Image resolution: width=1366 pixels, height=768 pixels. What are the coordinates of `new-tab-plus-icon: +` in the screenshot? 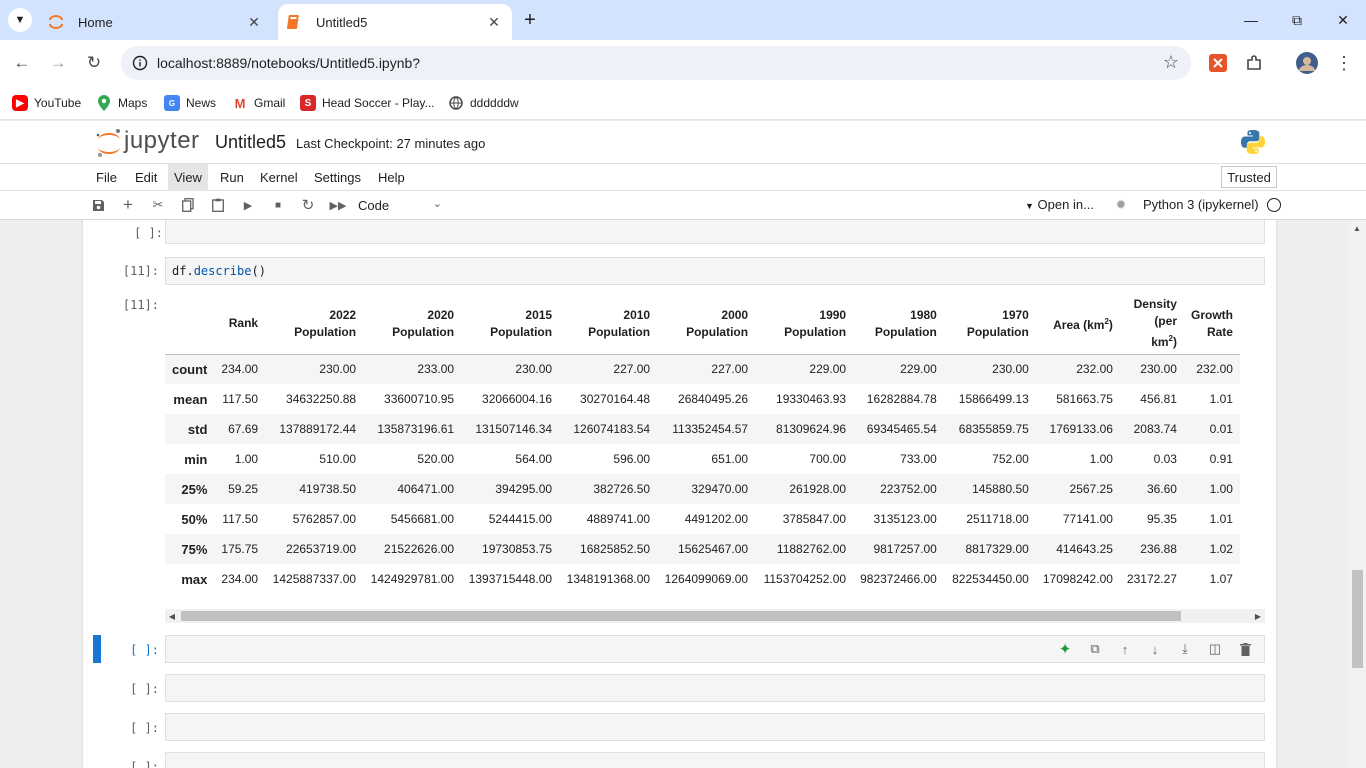 It's located at (530, 20).